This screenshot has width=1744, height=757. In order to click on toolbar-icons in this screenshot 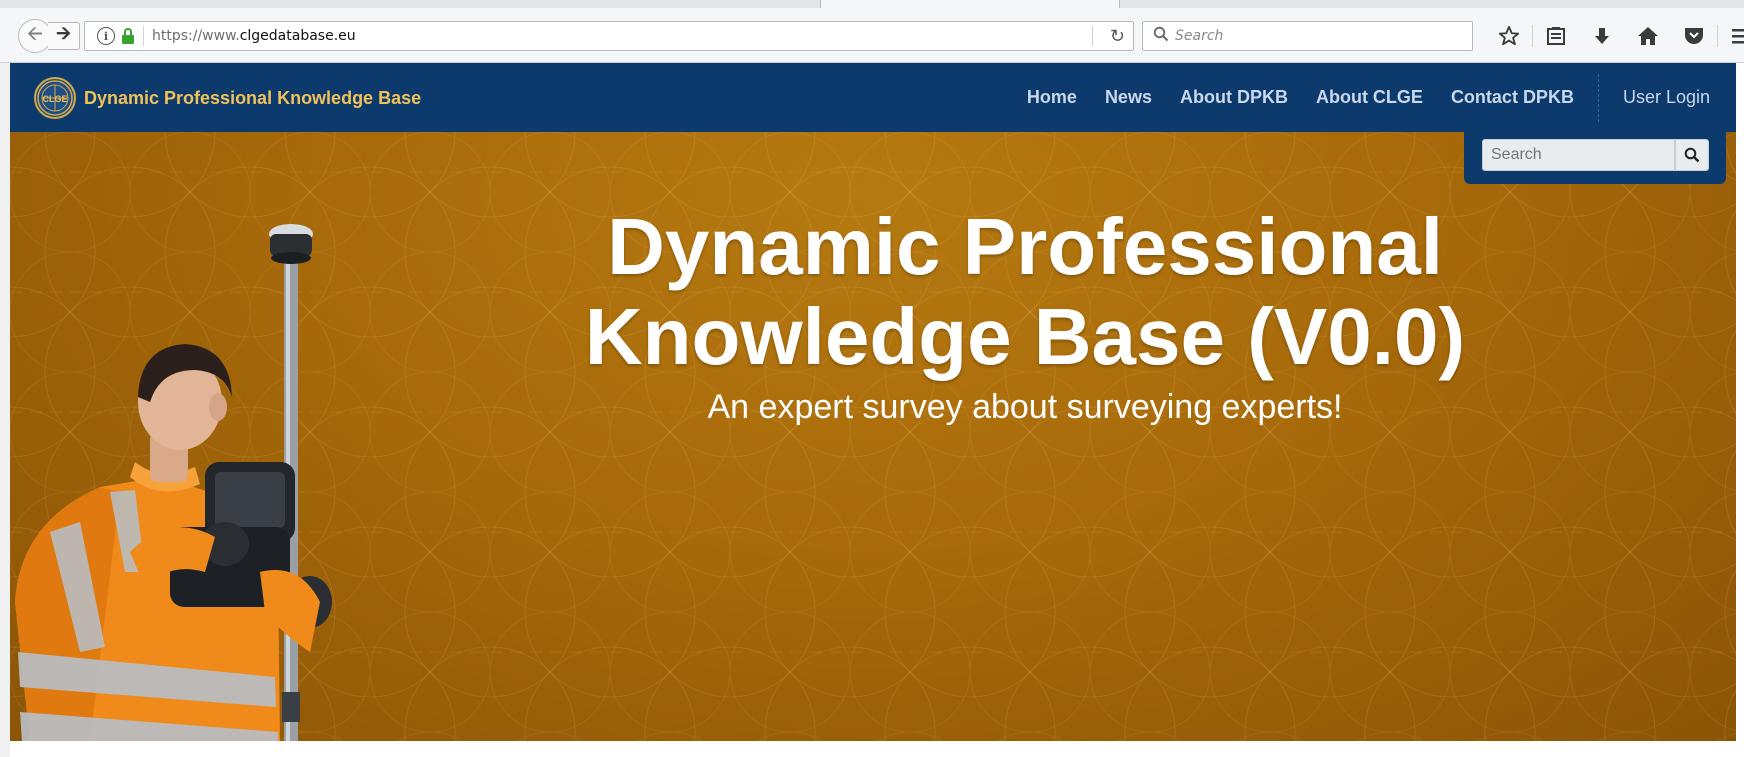, I will do `click(1615, 36)`.